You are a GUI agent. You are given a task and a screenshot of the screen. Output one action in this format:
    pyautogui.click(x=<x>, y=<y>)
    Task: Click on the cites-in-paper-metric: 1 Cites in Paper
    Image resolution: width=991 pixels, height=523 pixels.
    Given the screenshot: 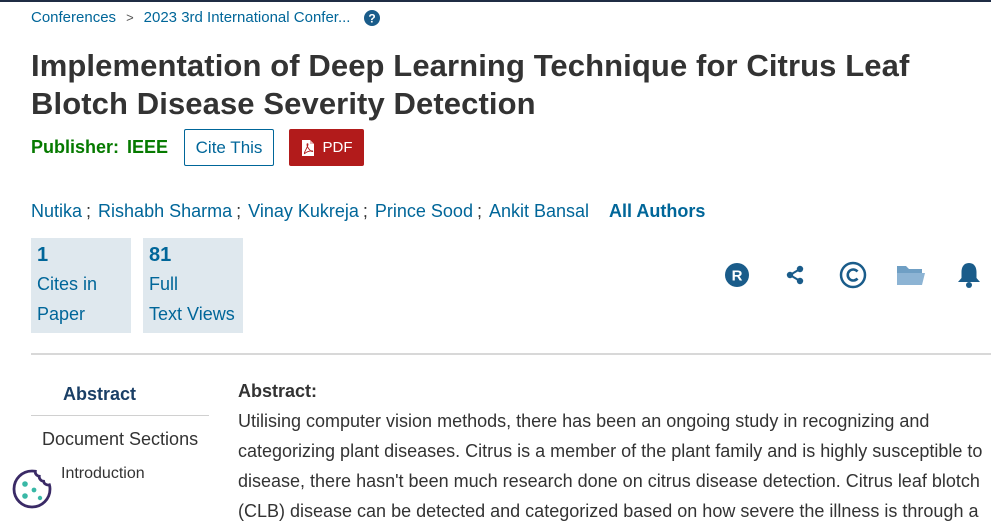 What is the action you would take?
    pyautogui.click(x=81, y=285)
    